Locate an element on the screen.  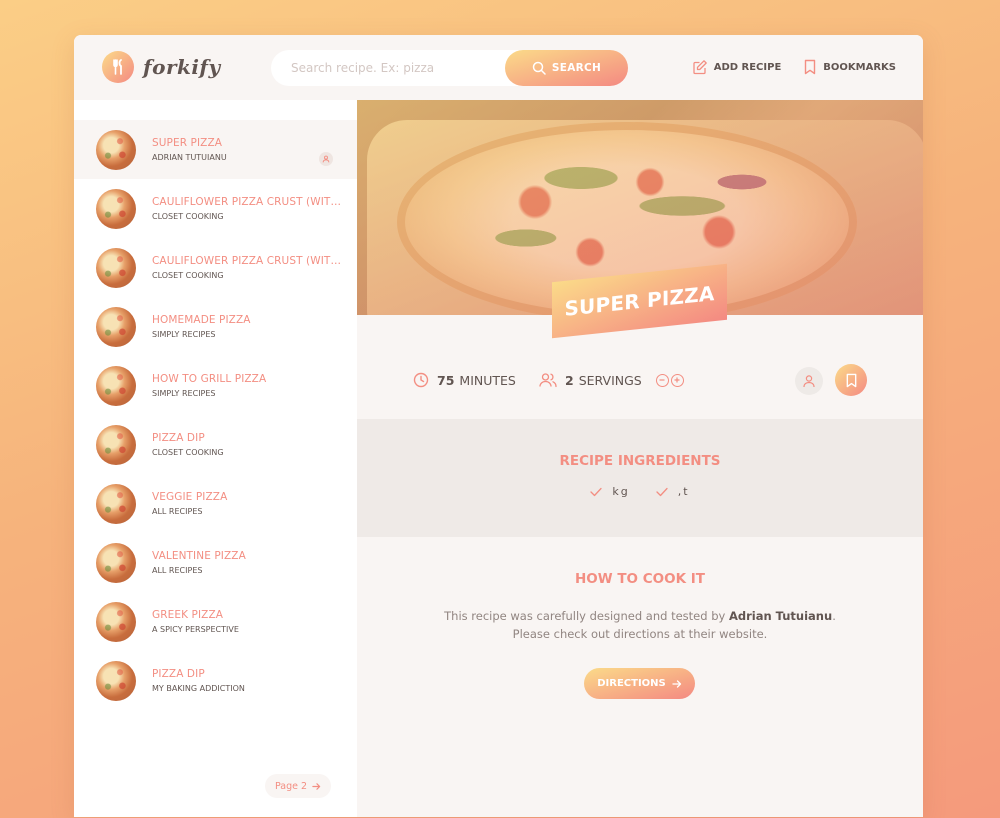
result-item: PIZZA DIP MY BAKING ADDICTION is located at coordinates (215, 680).